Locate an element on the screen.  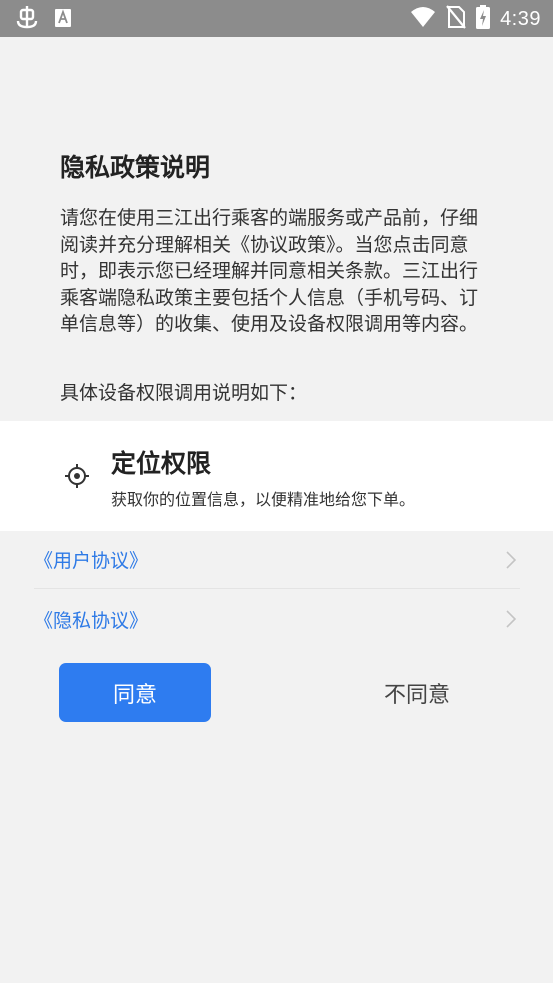
no-sim-icon is located at coordinates (456, 19).